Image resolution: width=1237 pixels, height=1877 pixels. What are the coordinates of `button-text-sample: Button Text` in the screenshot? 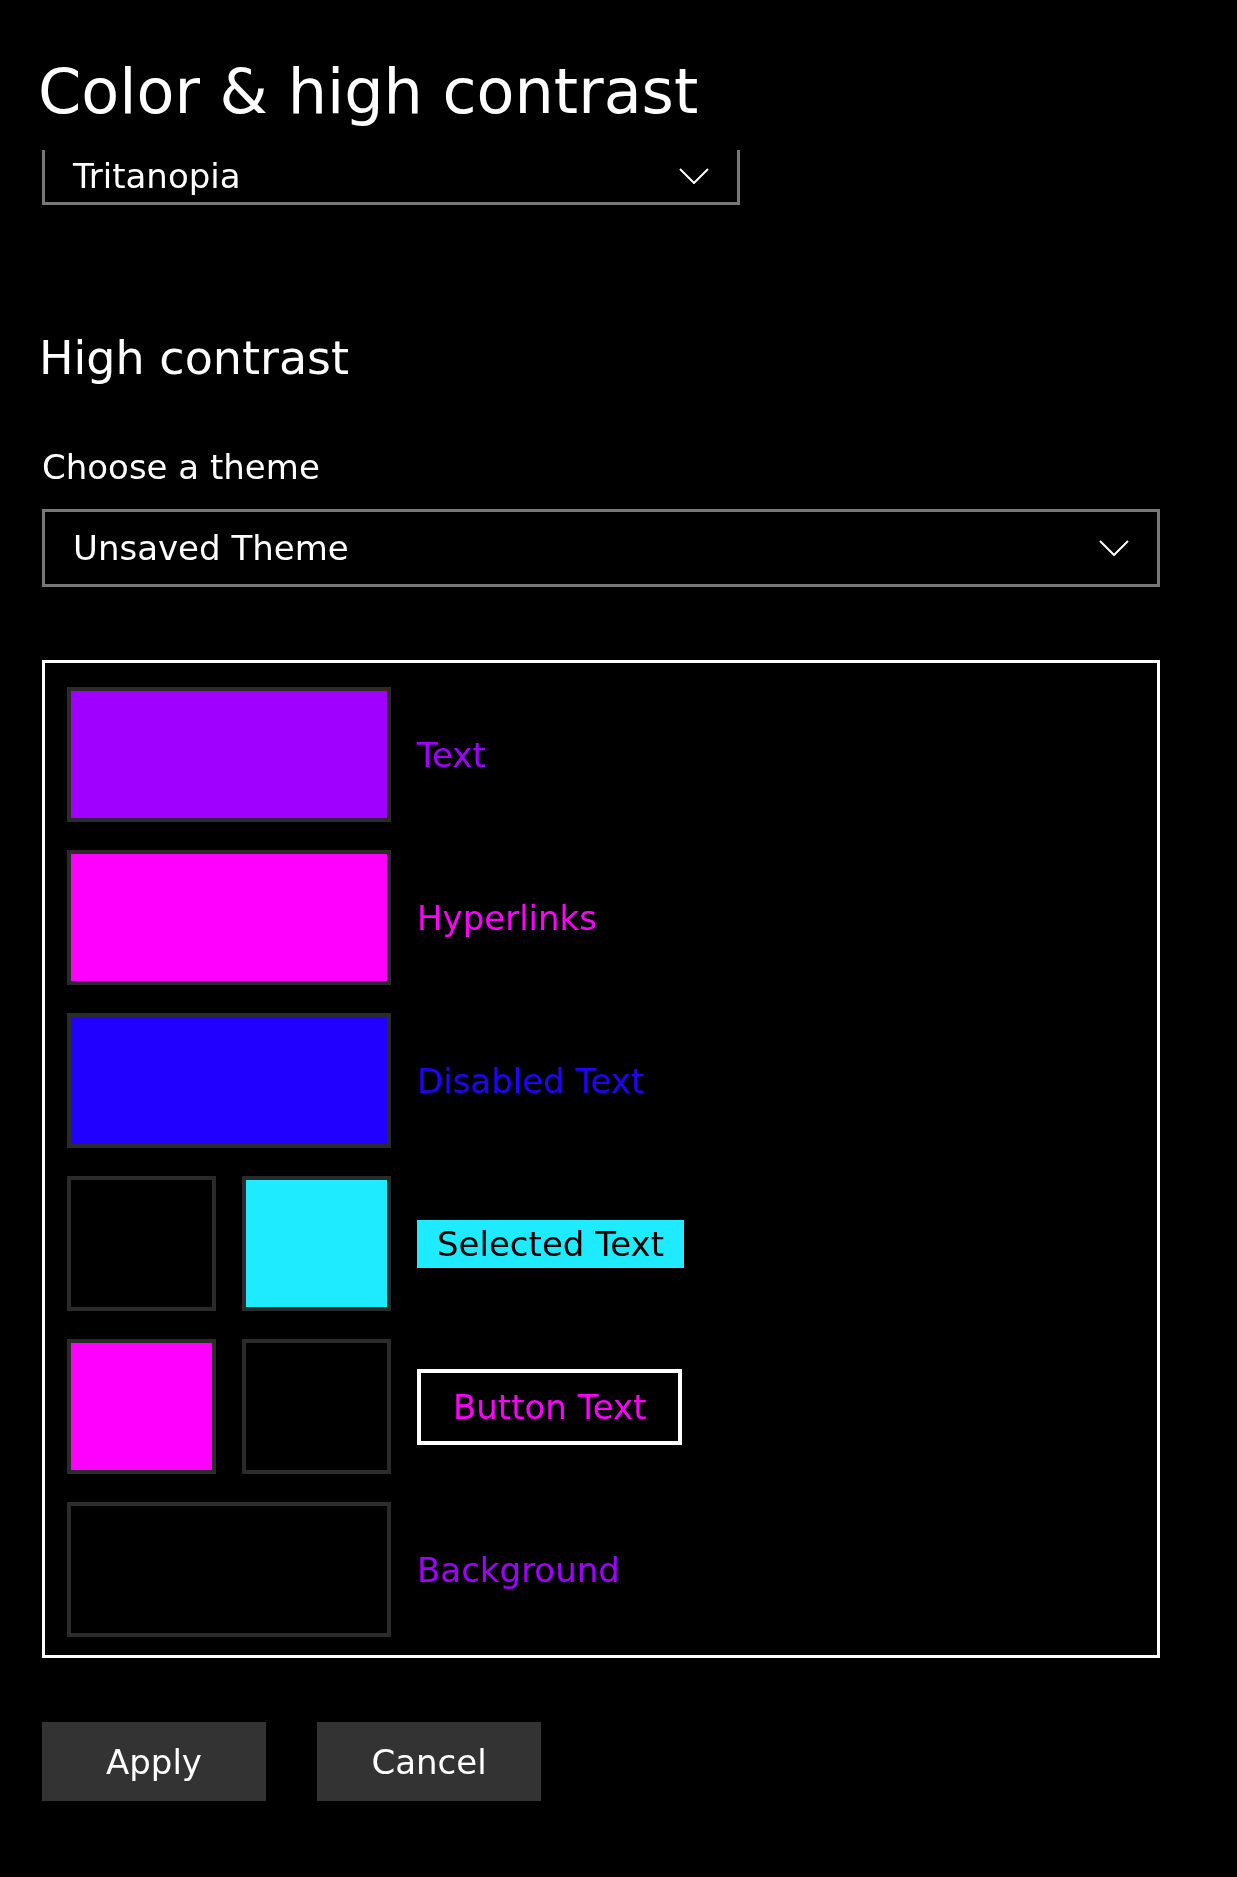 It's located at (550, 1406).